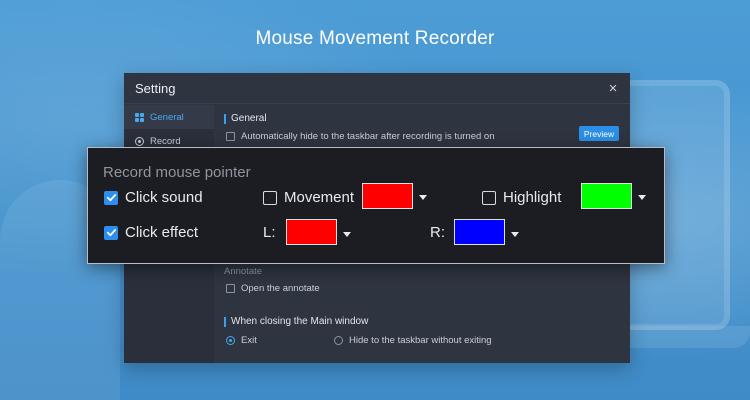  What do you see at coordinates (423, 197) in the screenshot?
I see `movement-color-dropdown-icon` at bounding box center [423, 197].